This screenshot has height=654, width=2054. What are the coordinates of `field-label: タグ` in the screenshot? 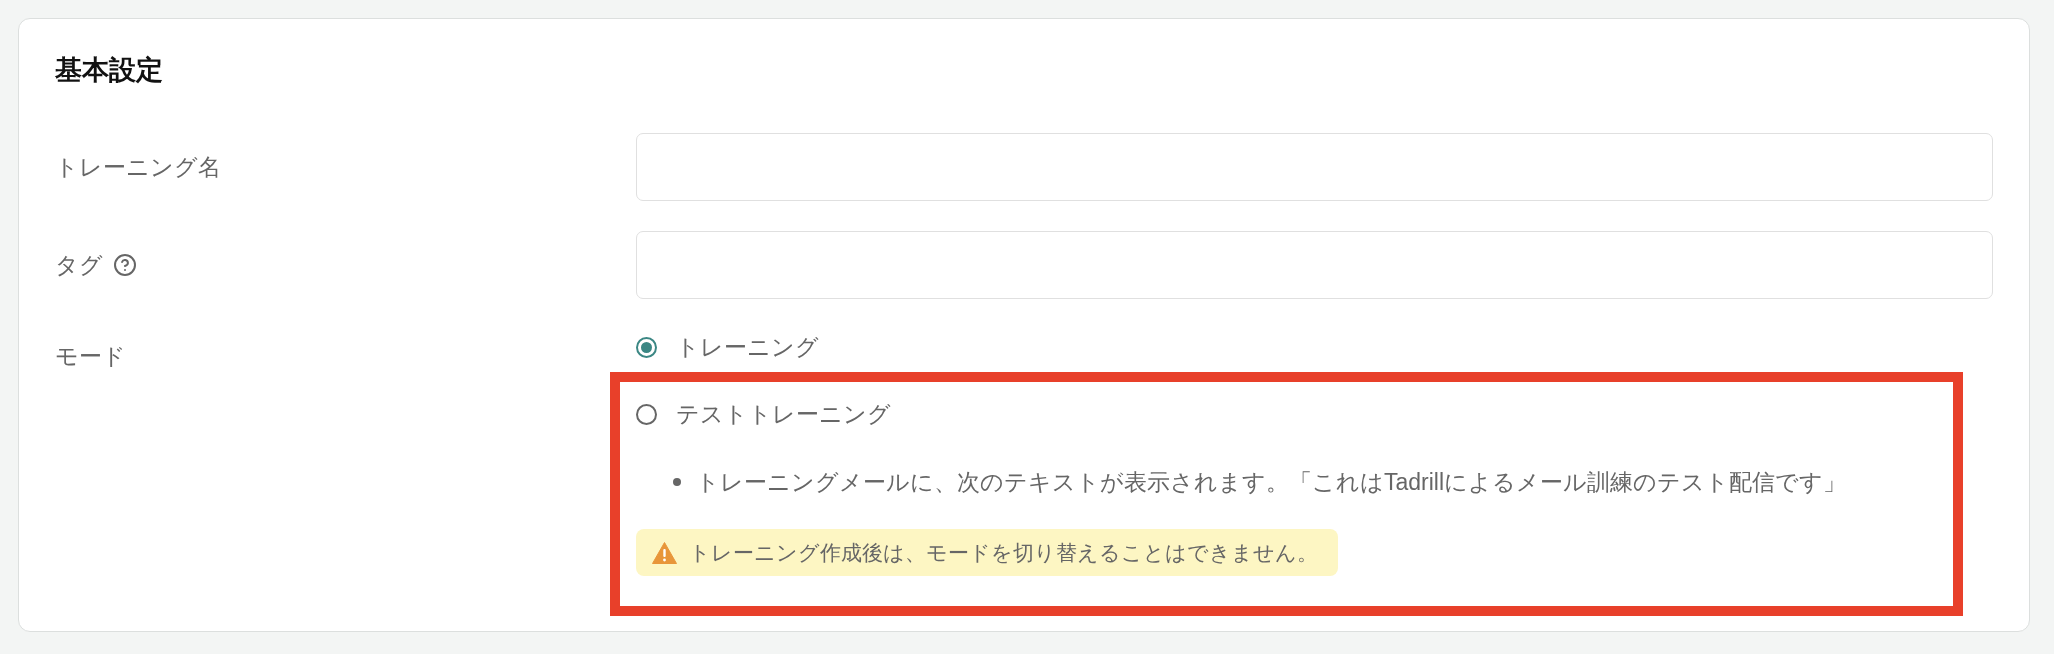 It's located at (79, 265).